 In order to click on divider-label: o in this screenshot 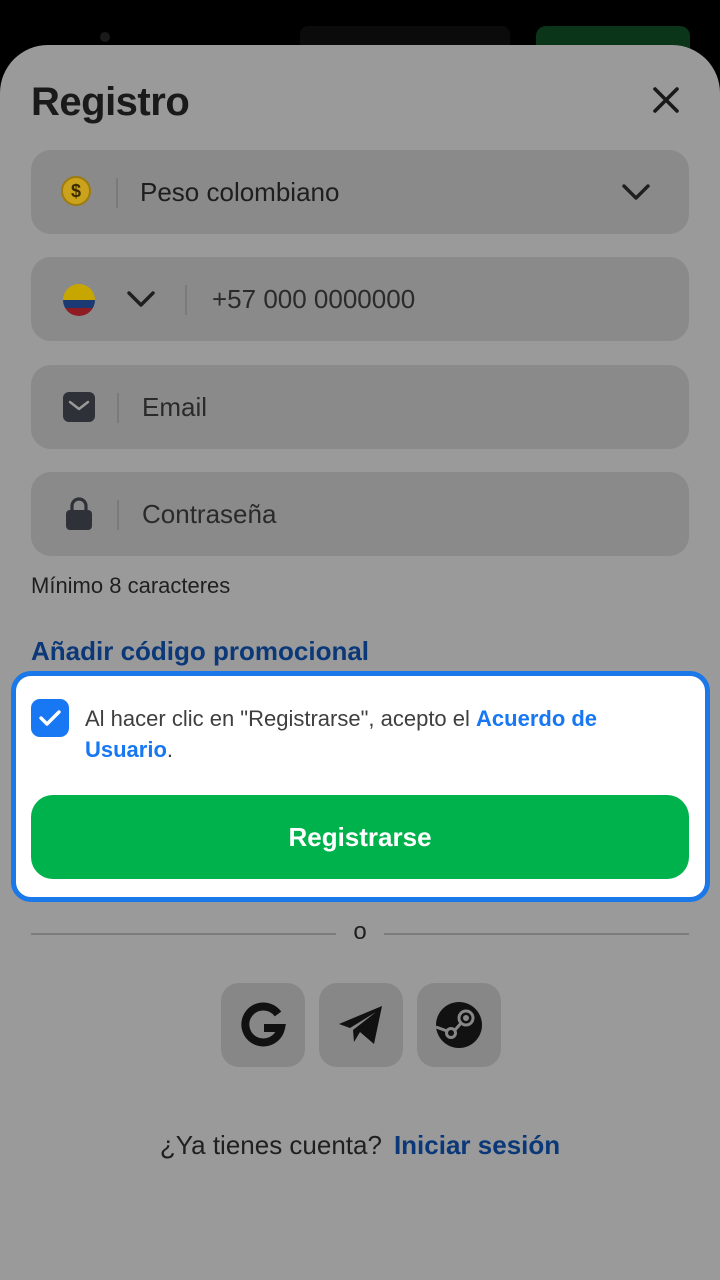, I will do `click(360, 931)`.